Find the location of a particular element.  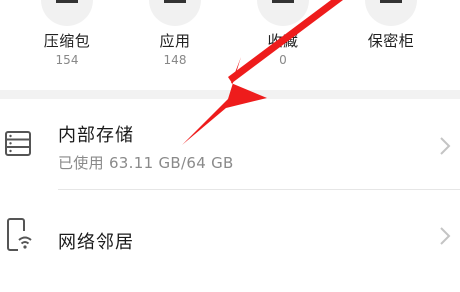

section-divider is located at coordinates (230, 94).